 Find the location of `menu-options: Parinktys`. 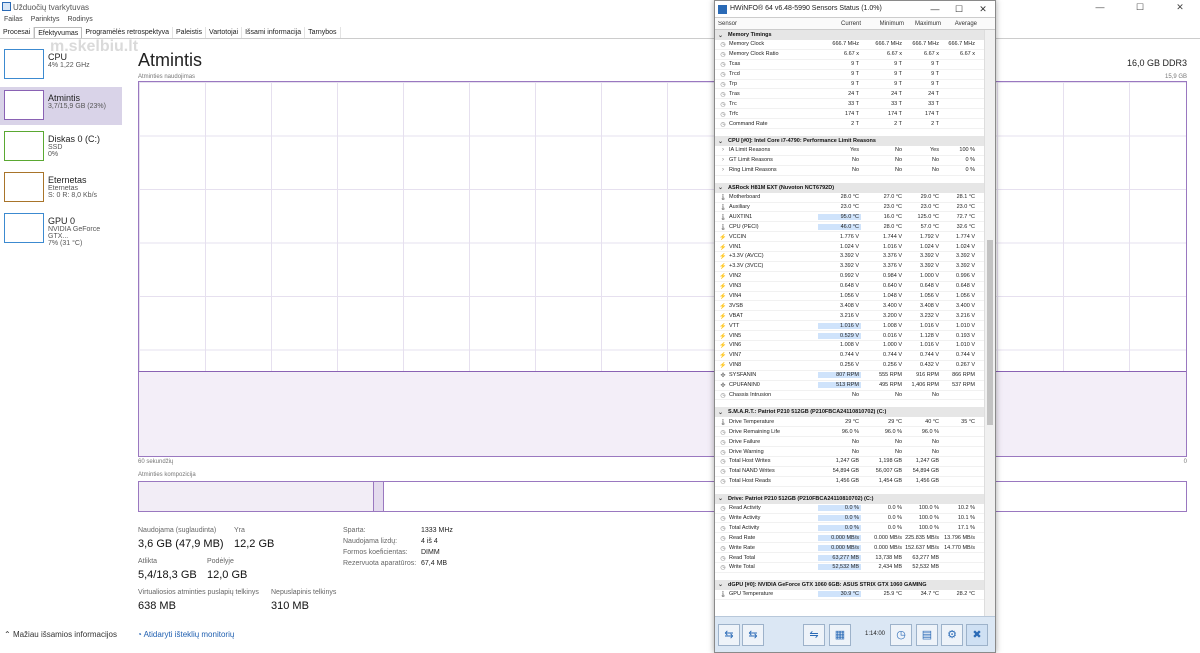

menu-options: Parinktys is located at coordinates (45, 20).